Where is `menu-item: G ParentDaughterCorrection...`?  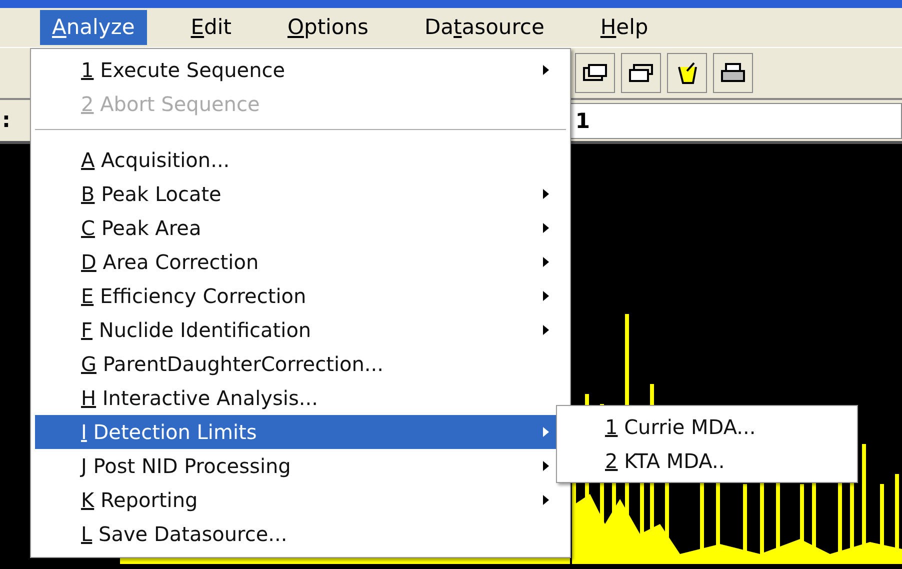 menu-item: G ParentDaughterCorrection... is located at coordinates (300, 364).